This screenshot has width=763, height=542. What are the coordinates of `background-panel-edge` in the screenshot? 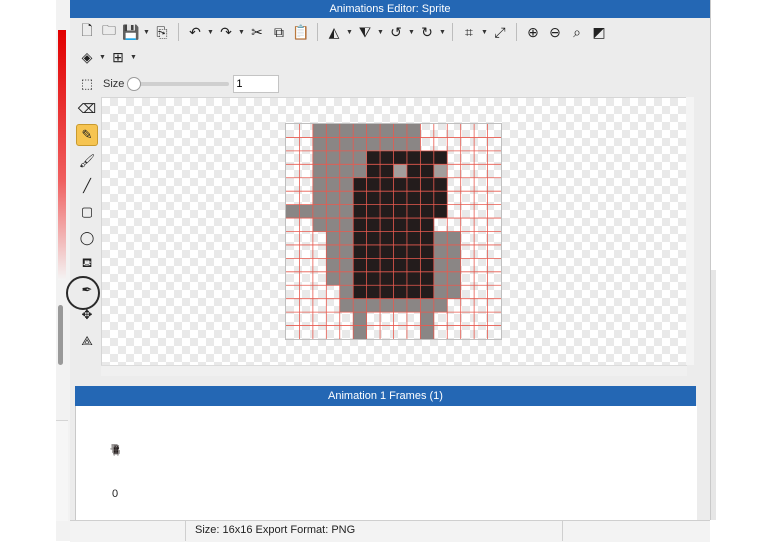 It's located at (62, 470).